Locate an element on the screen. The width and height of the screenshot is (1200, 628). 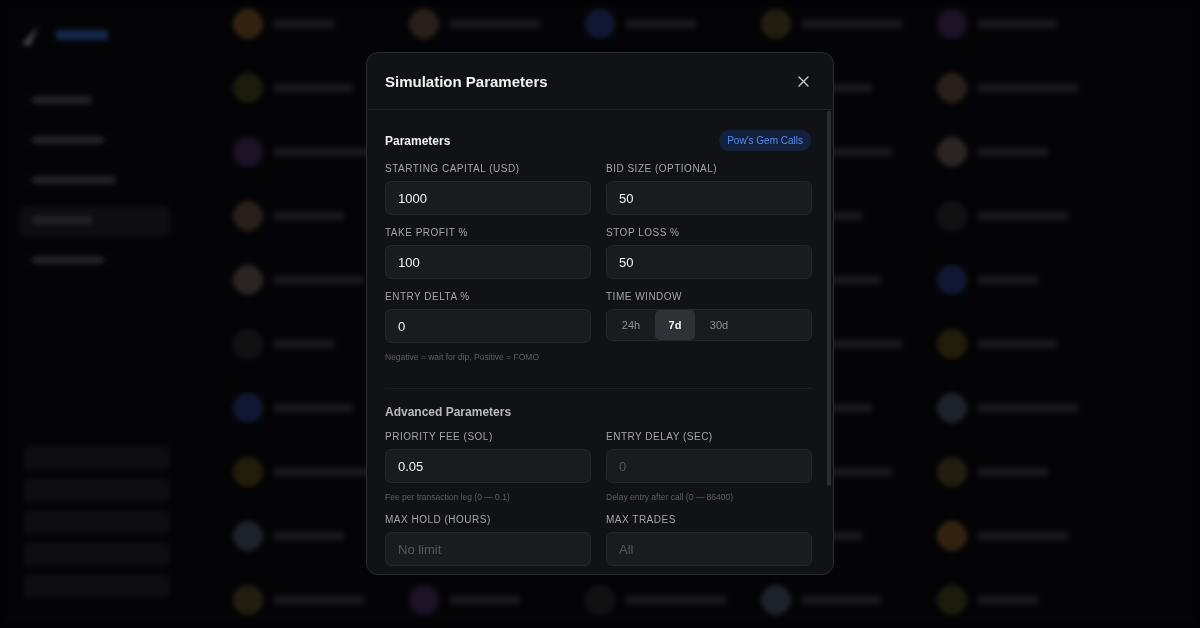
text-field: 1000 is located at coordinates (488, 198).